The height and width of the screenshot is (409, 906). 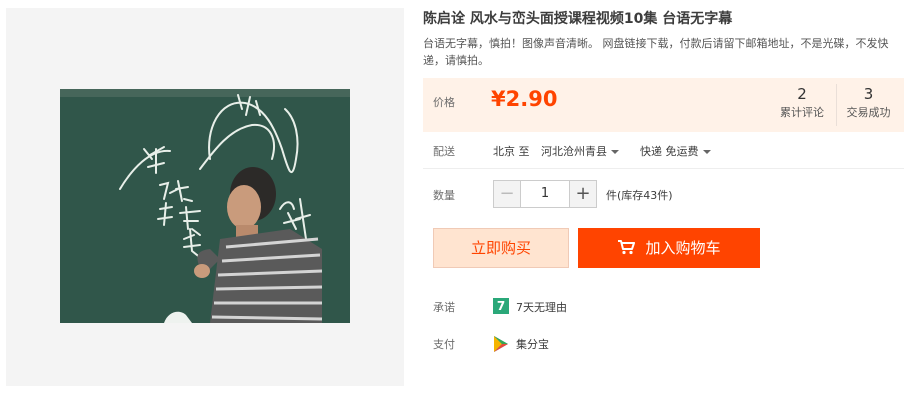 I want to click on price-panel: 价格 ¥2.90 2 累计评论 3 交易成功, so click(x=663, y=105).